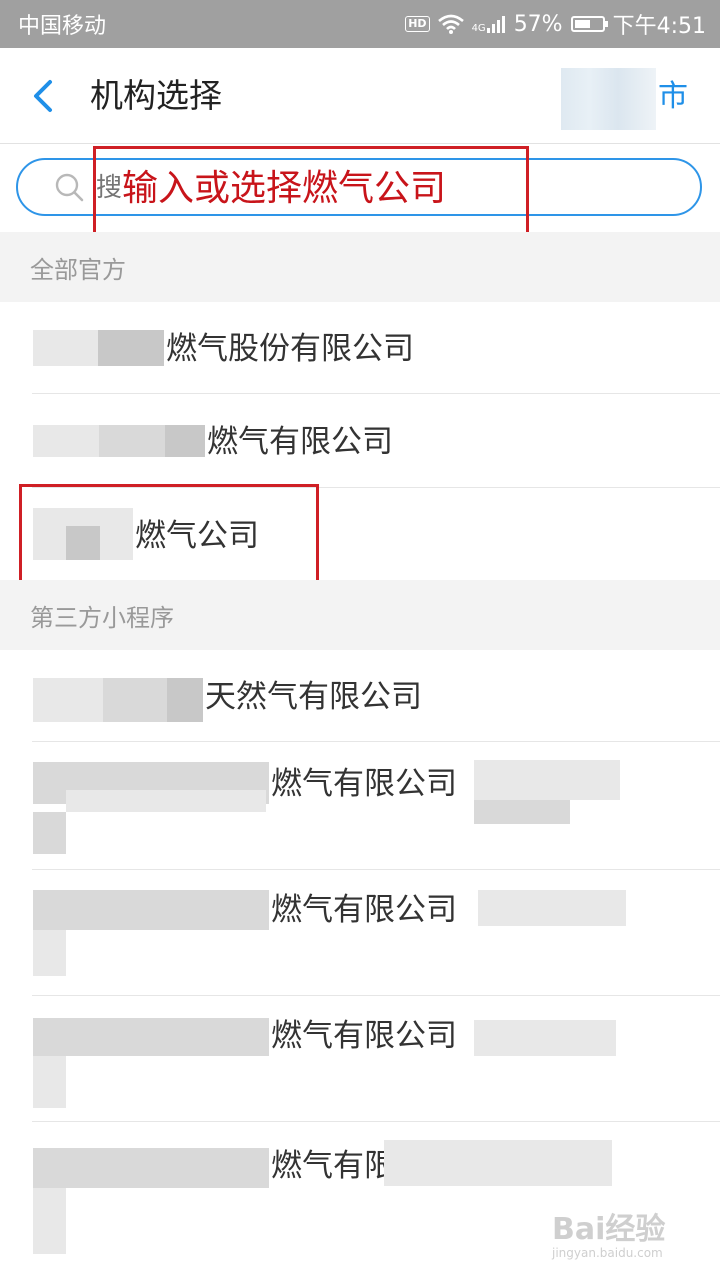  Describe the element at coordinates (333, 1166) in the screenshot. I see `company-name: 燃气有限` at that location.